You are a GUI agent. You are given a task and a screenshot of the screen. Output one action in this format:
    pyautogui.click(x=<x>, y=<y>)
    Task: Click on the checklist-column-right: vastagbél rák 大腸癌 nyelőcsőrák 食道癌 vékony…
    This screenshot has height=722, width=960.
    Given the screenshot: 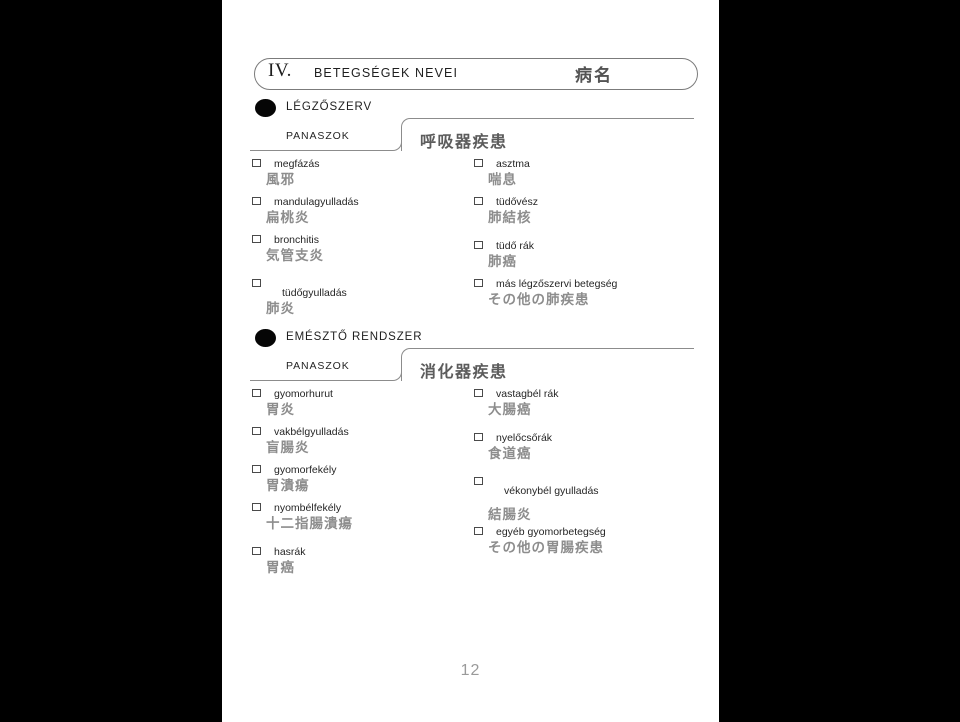 What is the action you would take?
    pyautogui.click(x=589, y=474)
    